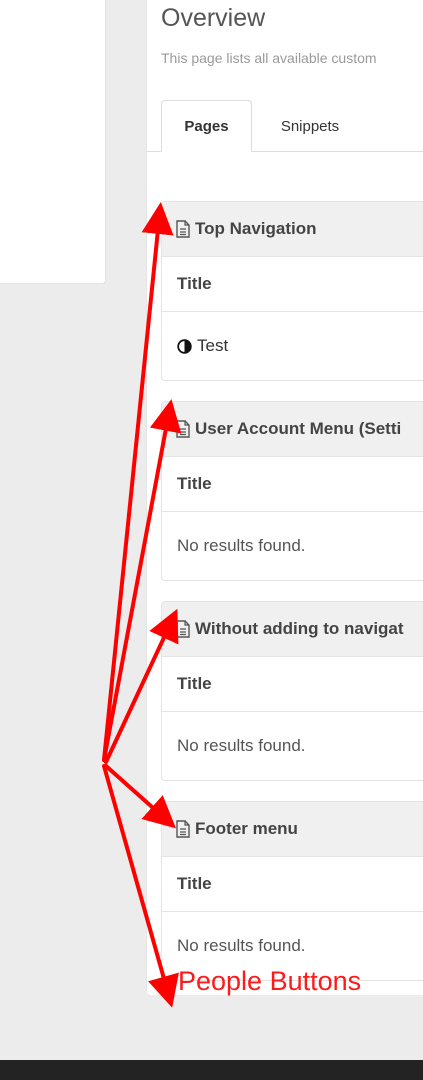 Image resolution: width=423 pixels, height=1080 pixels. I want to click on row-title: Test, so click(212, 346).